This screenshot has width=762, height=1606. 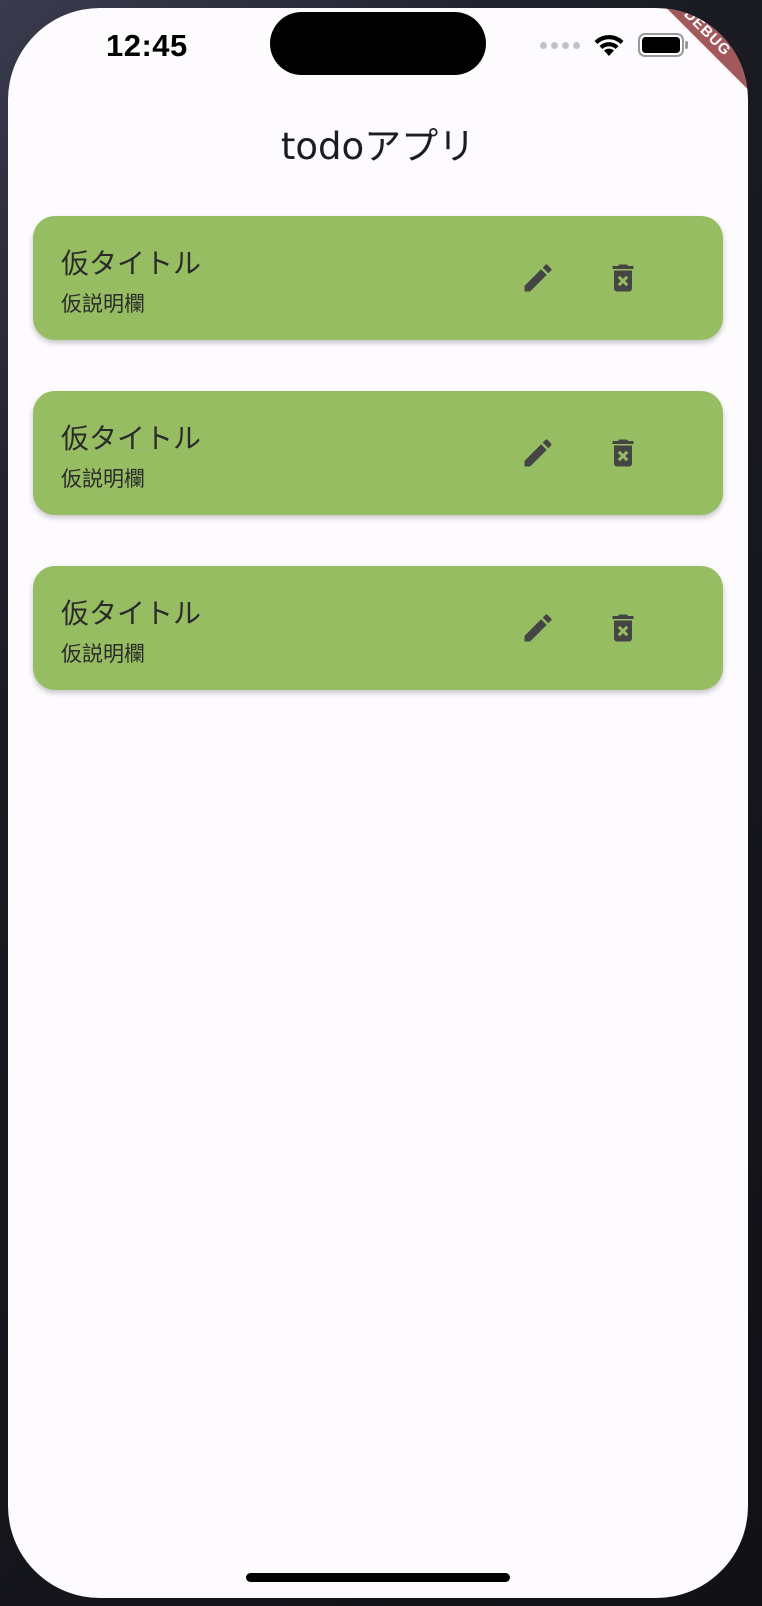 I want to click on battery-icon, so click(x=663, y=45).